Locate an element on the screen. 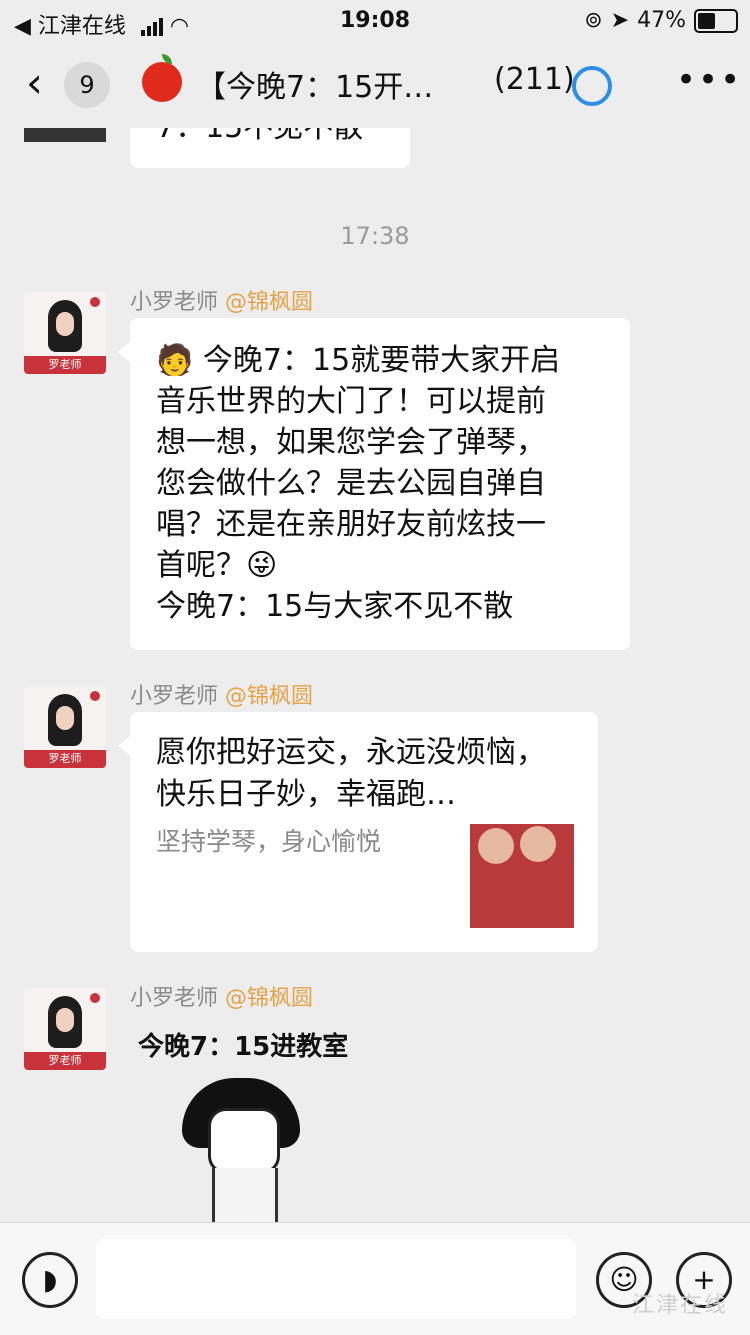 The height and width of the screenshot is (1335, 750). message-text: 7：15不见不散 is located at coordinates (259, 138).